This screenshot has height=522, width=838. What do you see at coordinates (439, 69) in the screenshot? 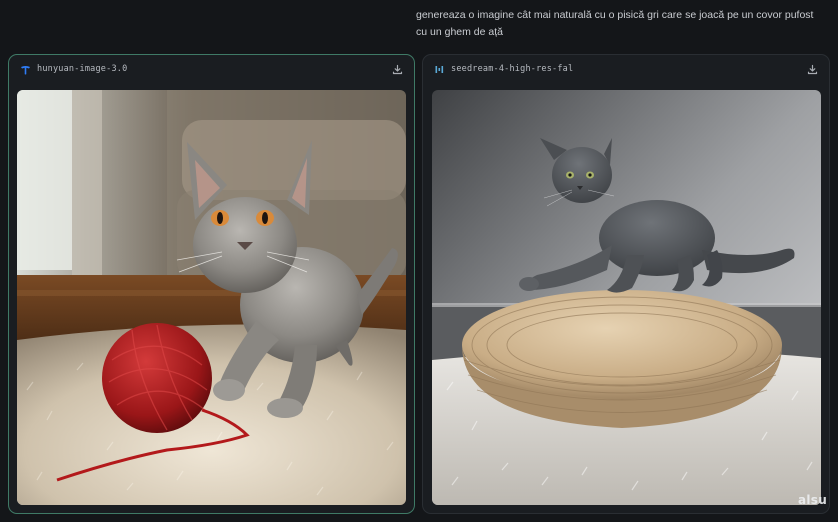
I see `seedream-logo-icon` at bounding box center [439, 69].